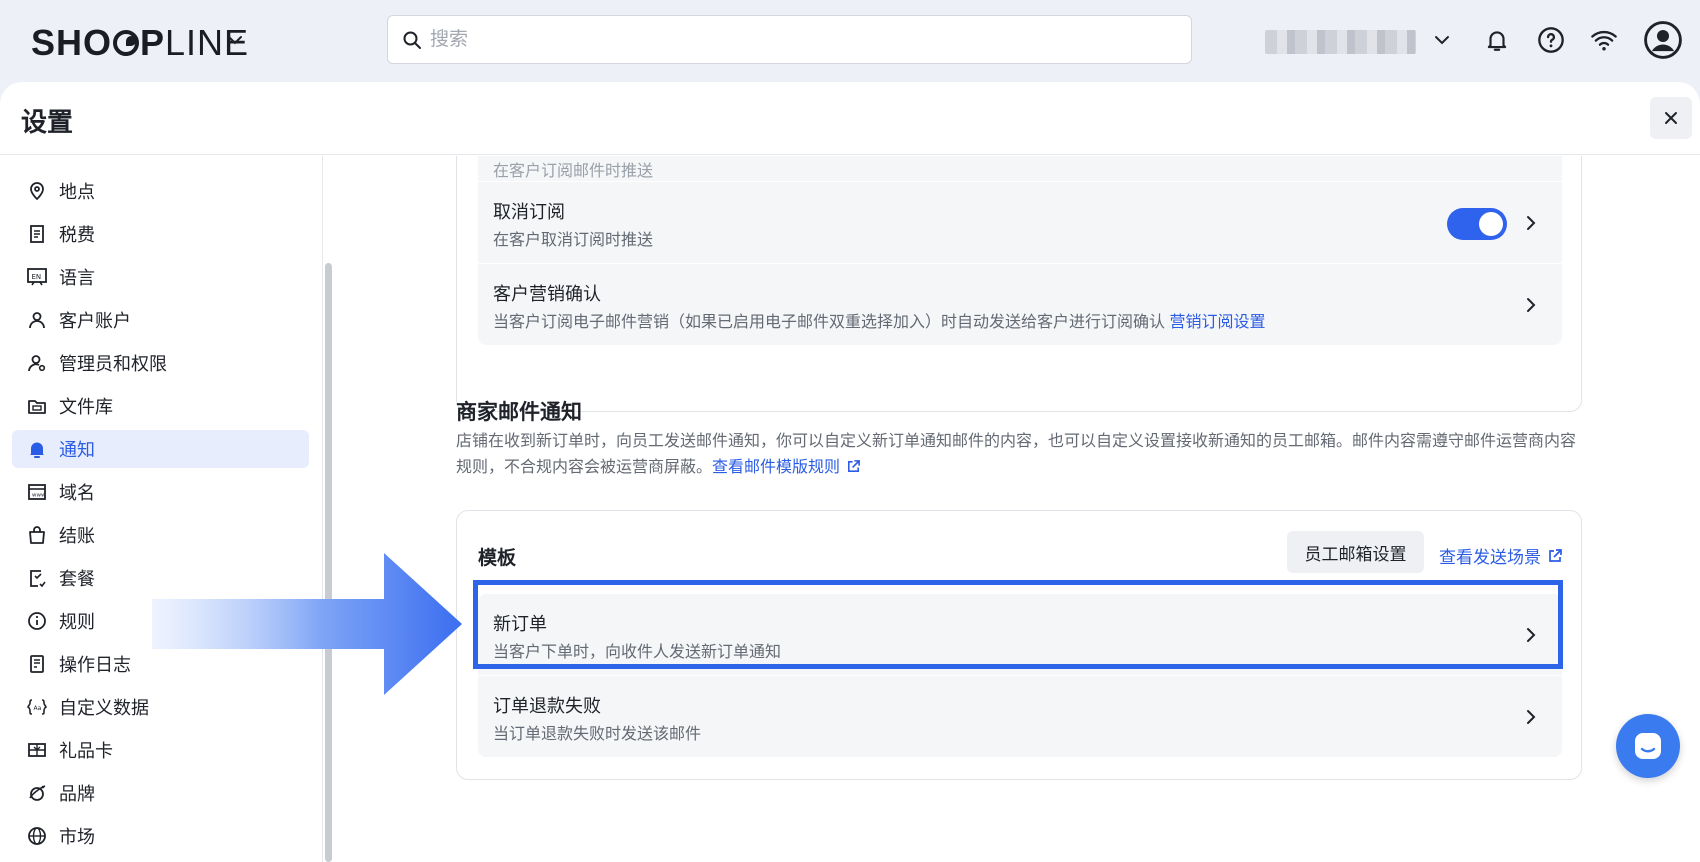  Describe the element at coordinates (160, 750) in the screenshot. I see `sidebar-item-gift-card: 礼品卡` at that location.